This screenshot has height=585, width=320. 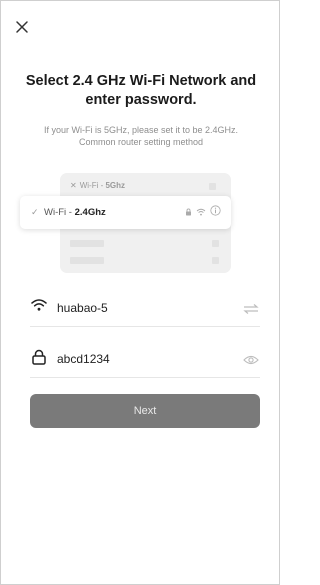 What do you see at coordinates (83, 359) in the screenshot?
I see `password-value: abcd1234` at bounding box center [83, 359].